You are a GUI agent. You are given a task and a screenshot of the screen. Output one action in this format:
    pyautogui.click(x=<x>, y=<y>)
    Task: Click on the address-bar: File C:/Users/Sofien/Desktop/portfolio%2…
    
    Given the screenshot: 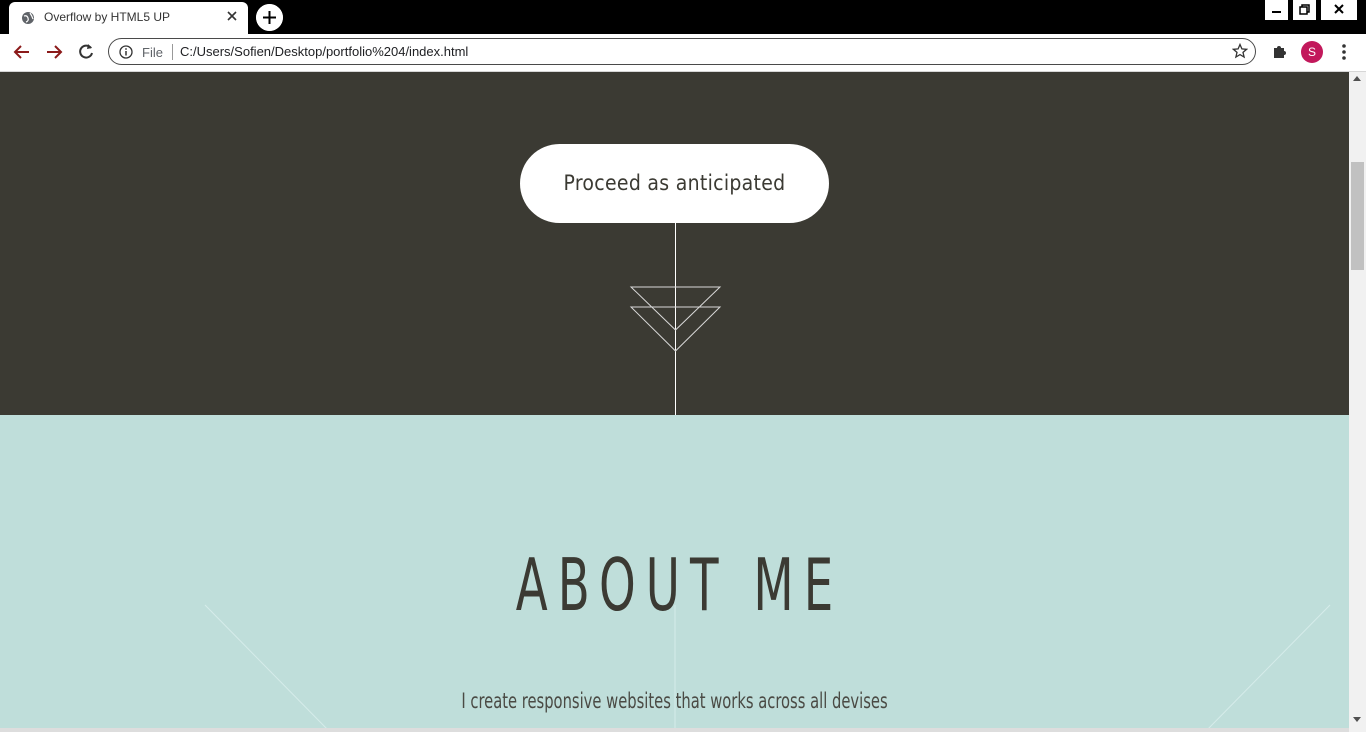 What is the action you would take?
    pyautogui.click(x=682, y=51)
    